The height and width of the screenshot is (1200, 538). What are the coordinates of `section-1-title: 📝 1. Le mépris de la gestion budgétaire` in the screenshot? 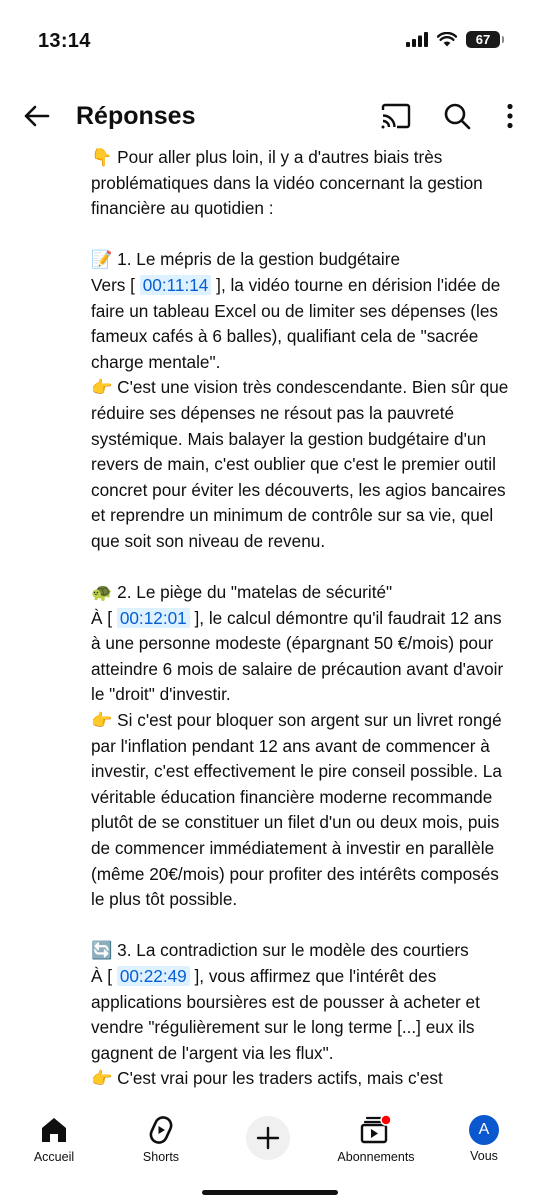 It's located at (245, 259).